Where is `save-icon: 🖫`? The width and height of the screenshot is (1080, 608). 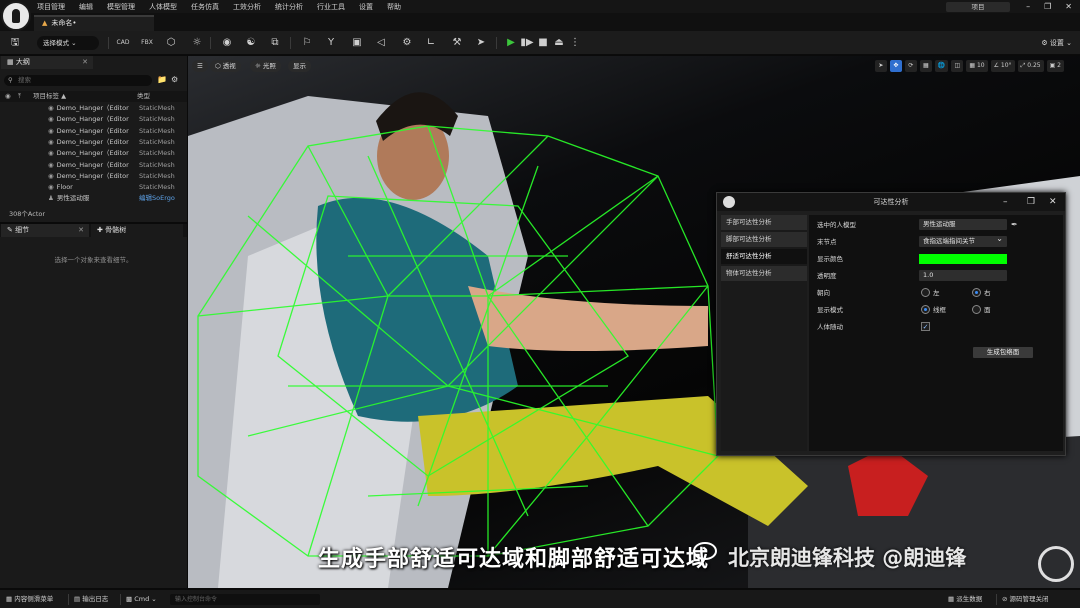 save-icon: 🖫 is located at coordinates (15, 43).